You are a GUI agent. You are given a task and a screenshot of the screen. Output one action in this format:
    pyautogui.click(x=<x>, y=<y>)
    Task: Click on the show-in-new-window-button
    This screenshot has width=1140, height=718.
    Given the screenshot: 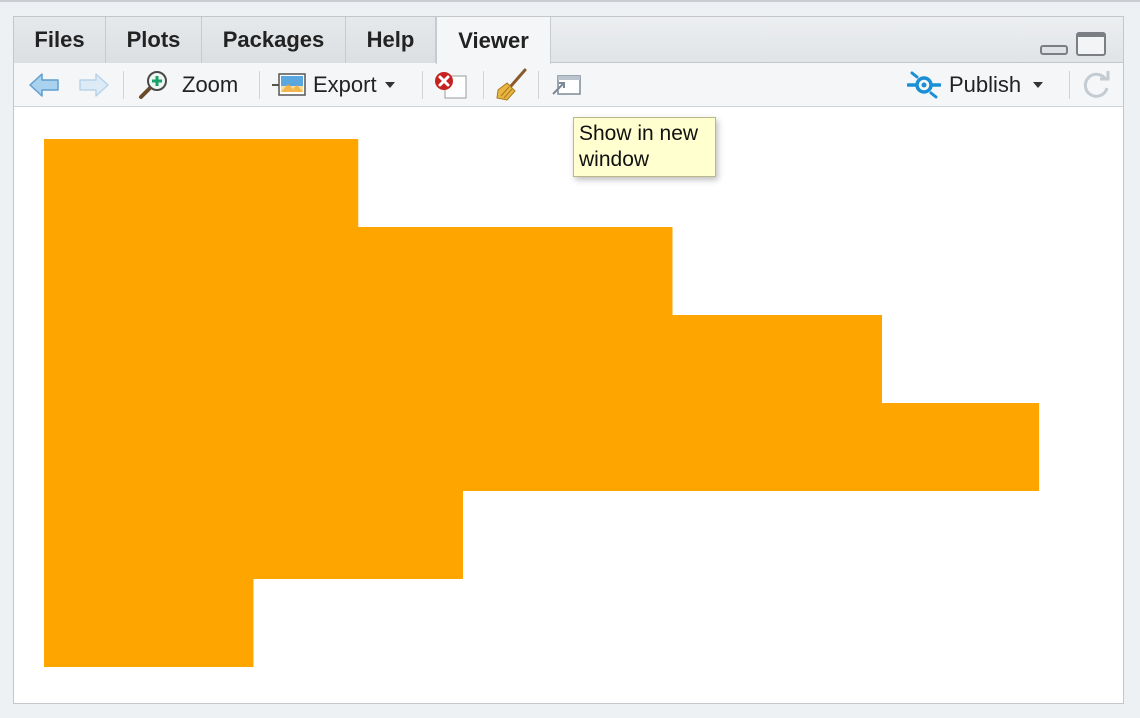 What is the action you would take?
    pyautogui.click(x=568, y=85)
    